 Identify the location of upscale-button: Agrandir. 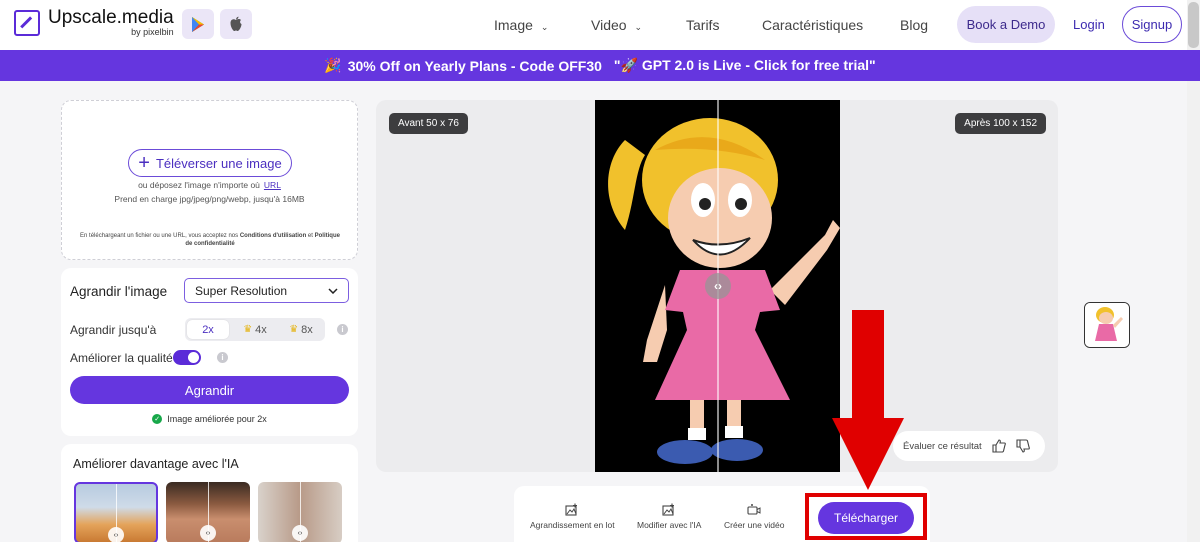
(209, 390).